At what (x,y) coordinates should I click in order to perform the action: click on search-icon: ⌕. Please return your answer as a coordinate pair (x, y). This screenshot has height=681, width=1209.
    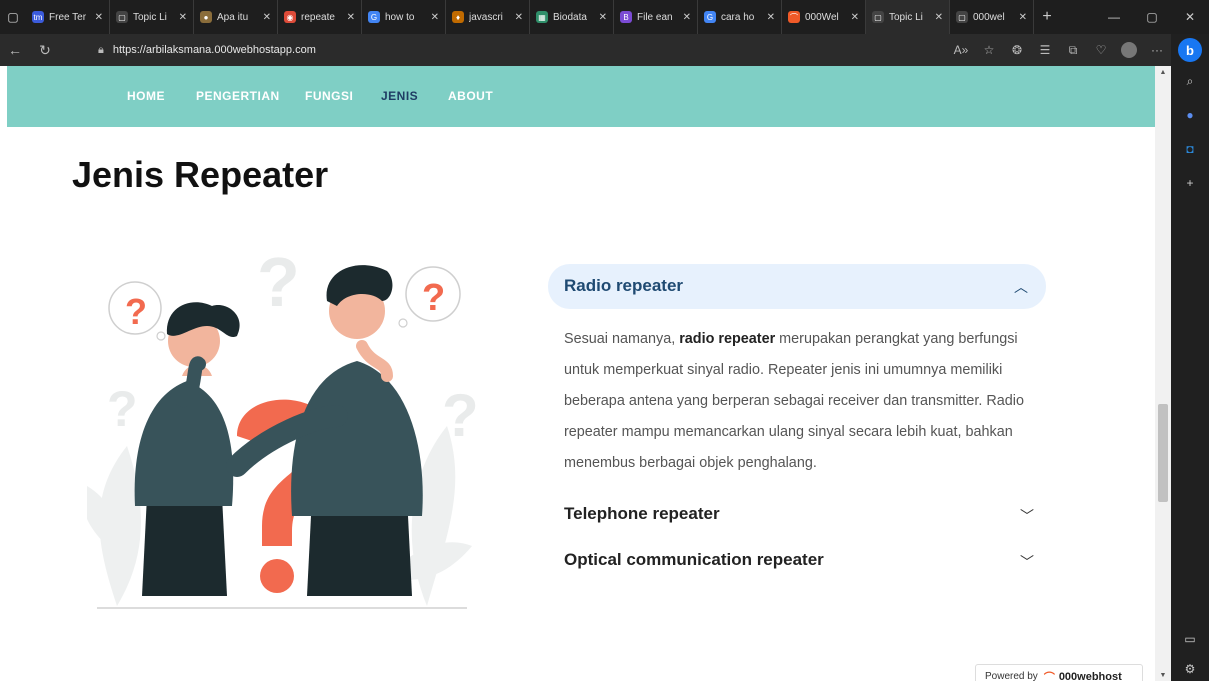
    Looking at the image, I should click on (1190, 81).